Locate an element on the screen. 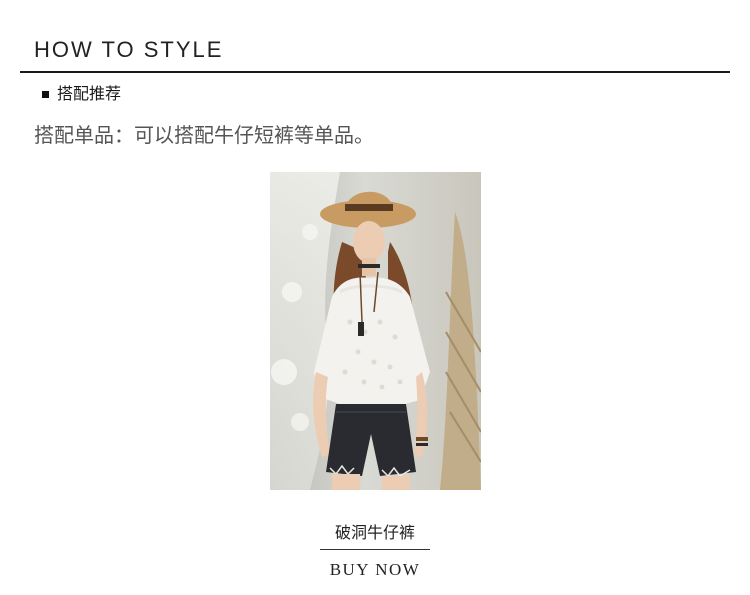  square-bullet-icon is located at coordinates (45, 94).